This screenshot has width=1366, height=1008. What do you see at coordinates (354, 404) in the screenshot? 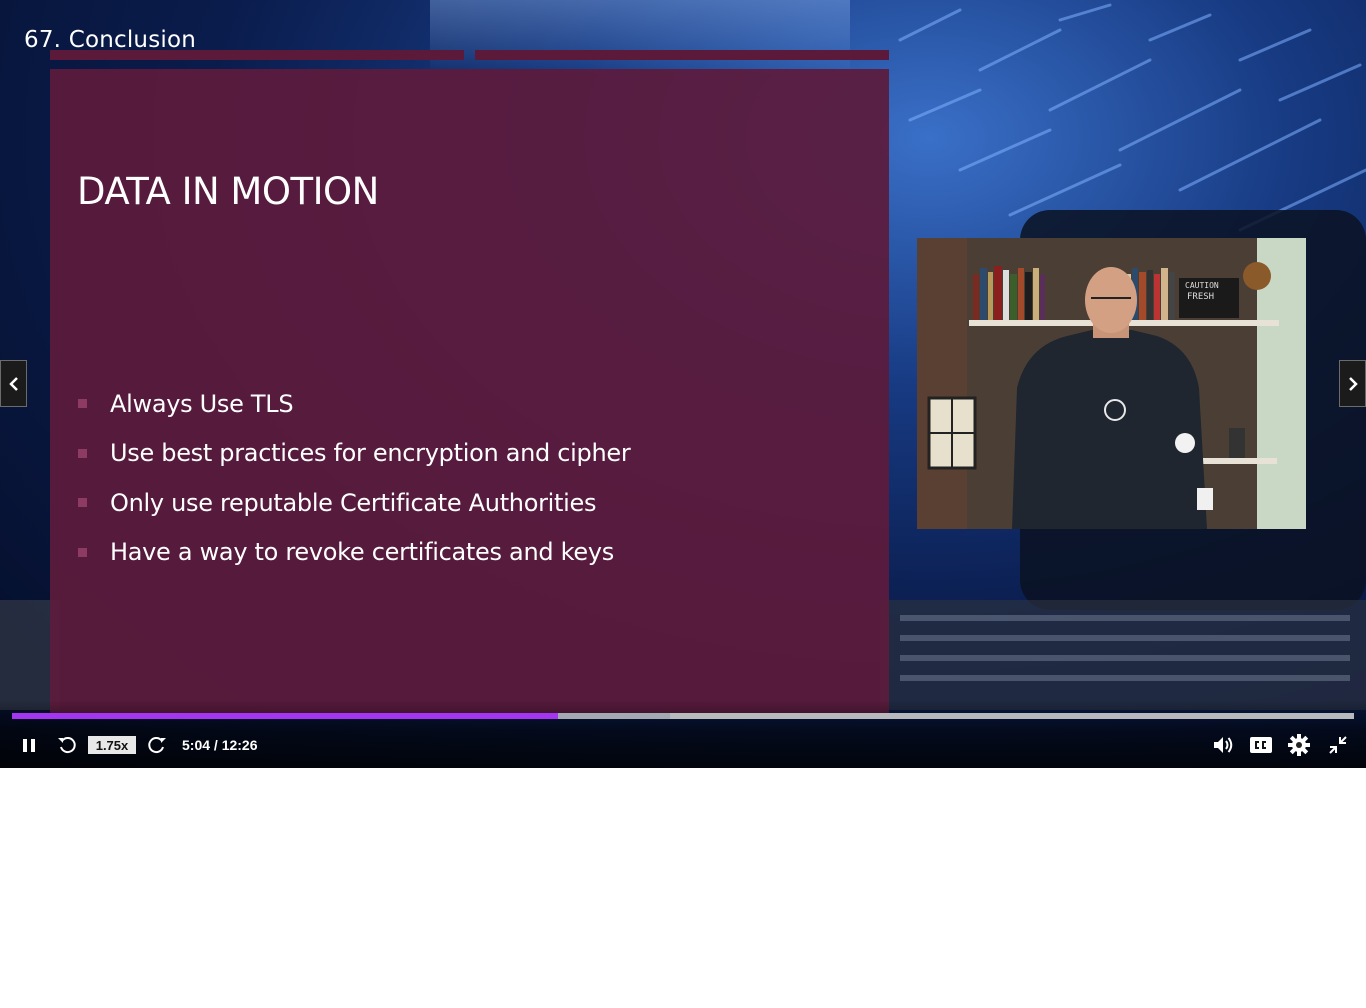
I see `slide-bullet: Always Use TLS` at bounding box center [354, 404].